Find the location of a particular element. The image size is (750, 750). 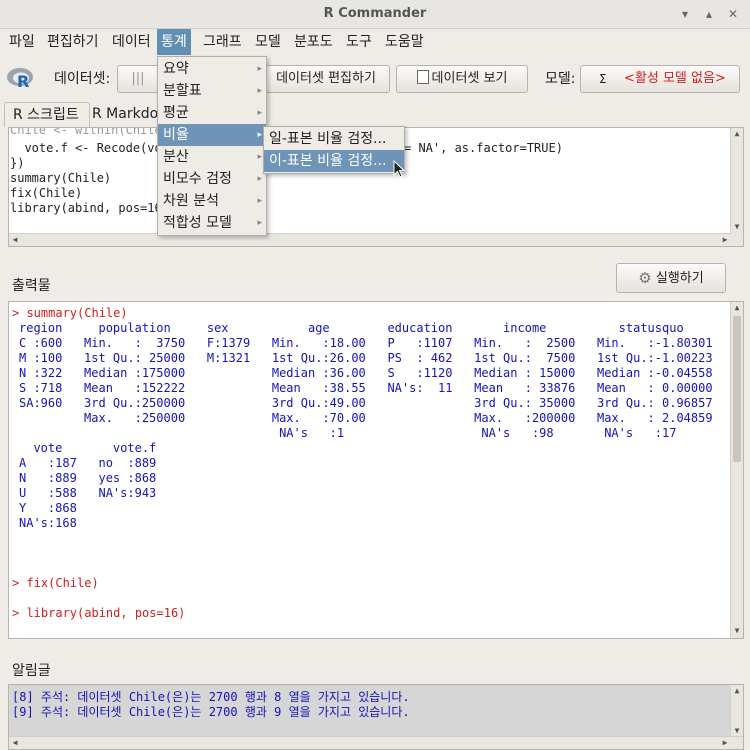

output-line: A :187 no :889 is located at coordinates (88, 463).